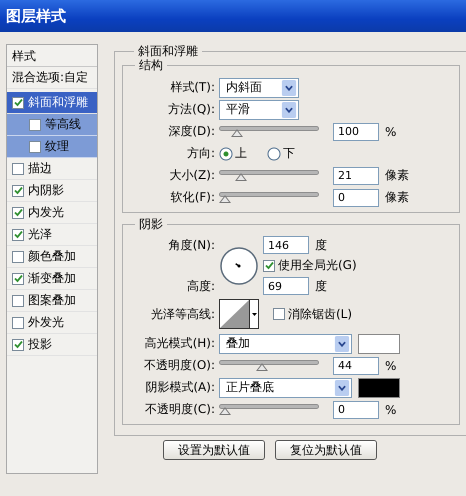  What do you see at coordinates (285, 344) in the screenshot?
I see `dropdown: 叠加` at bounding box center [285, 344].